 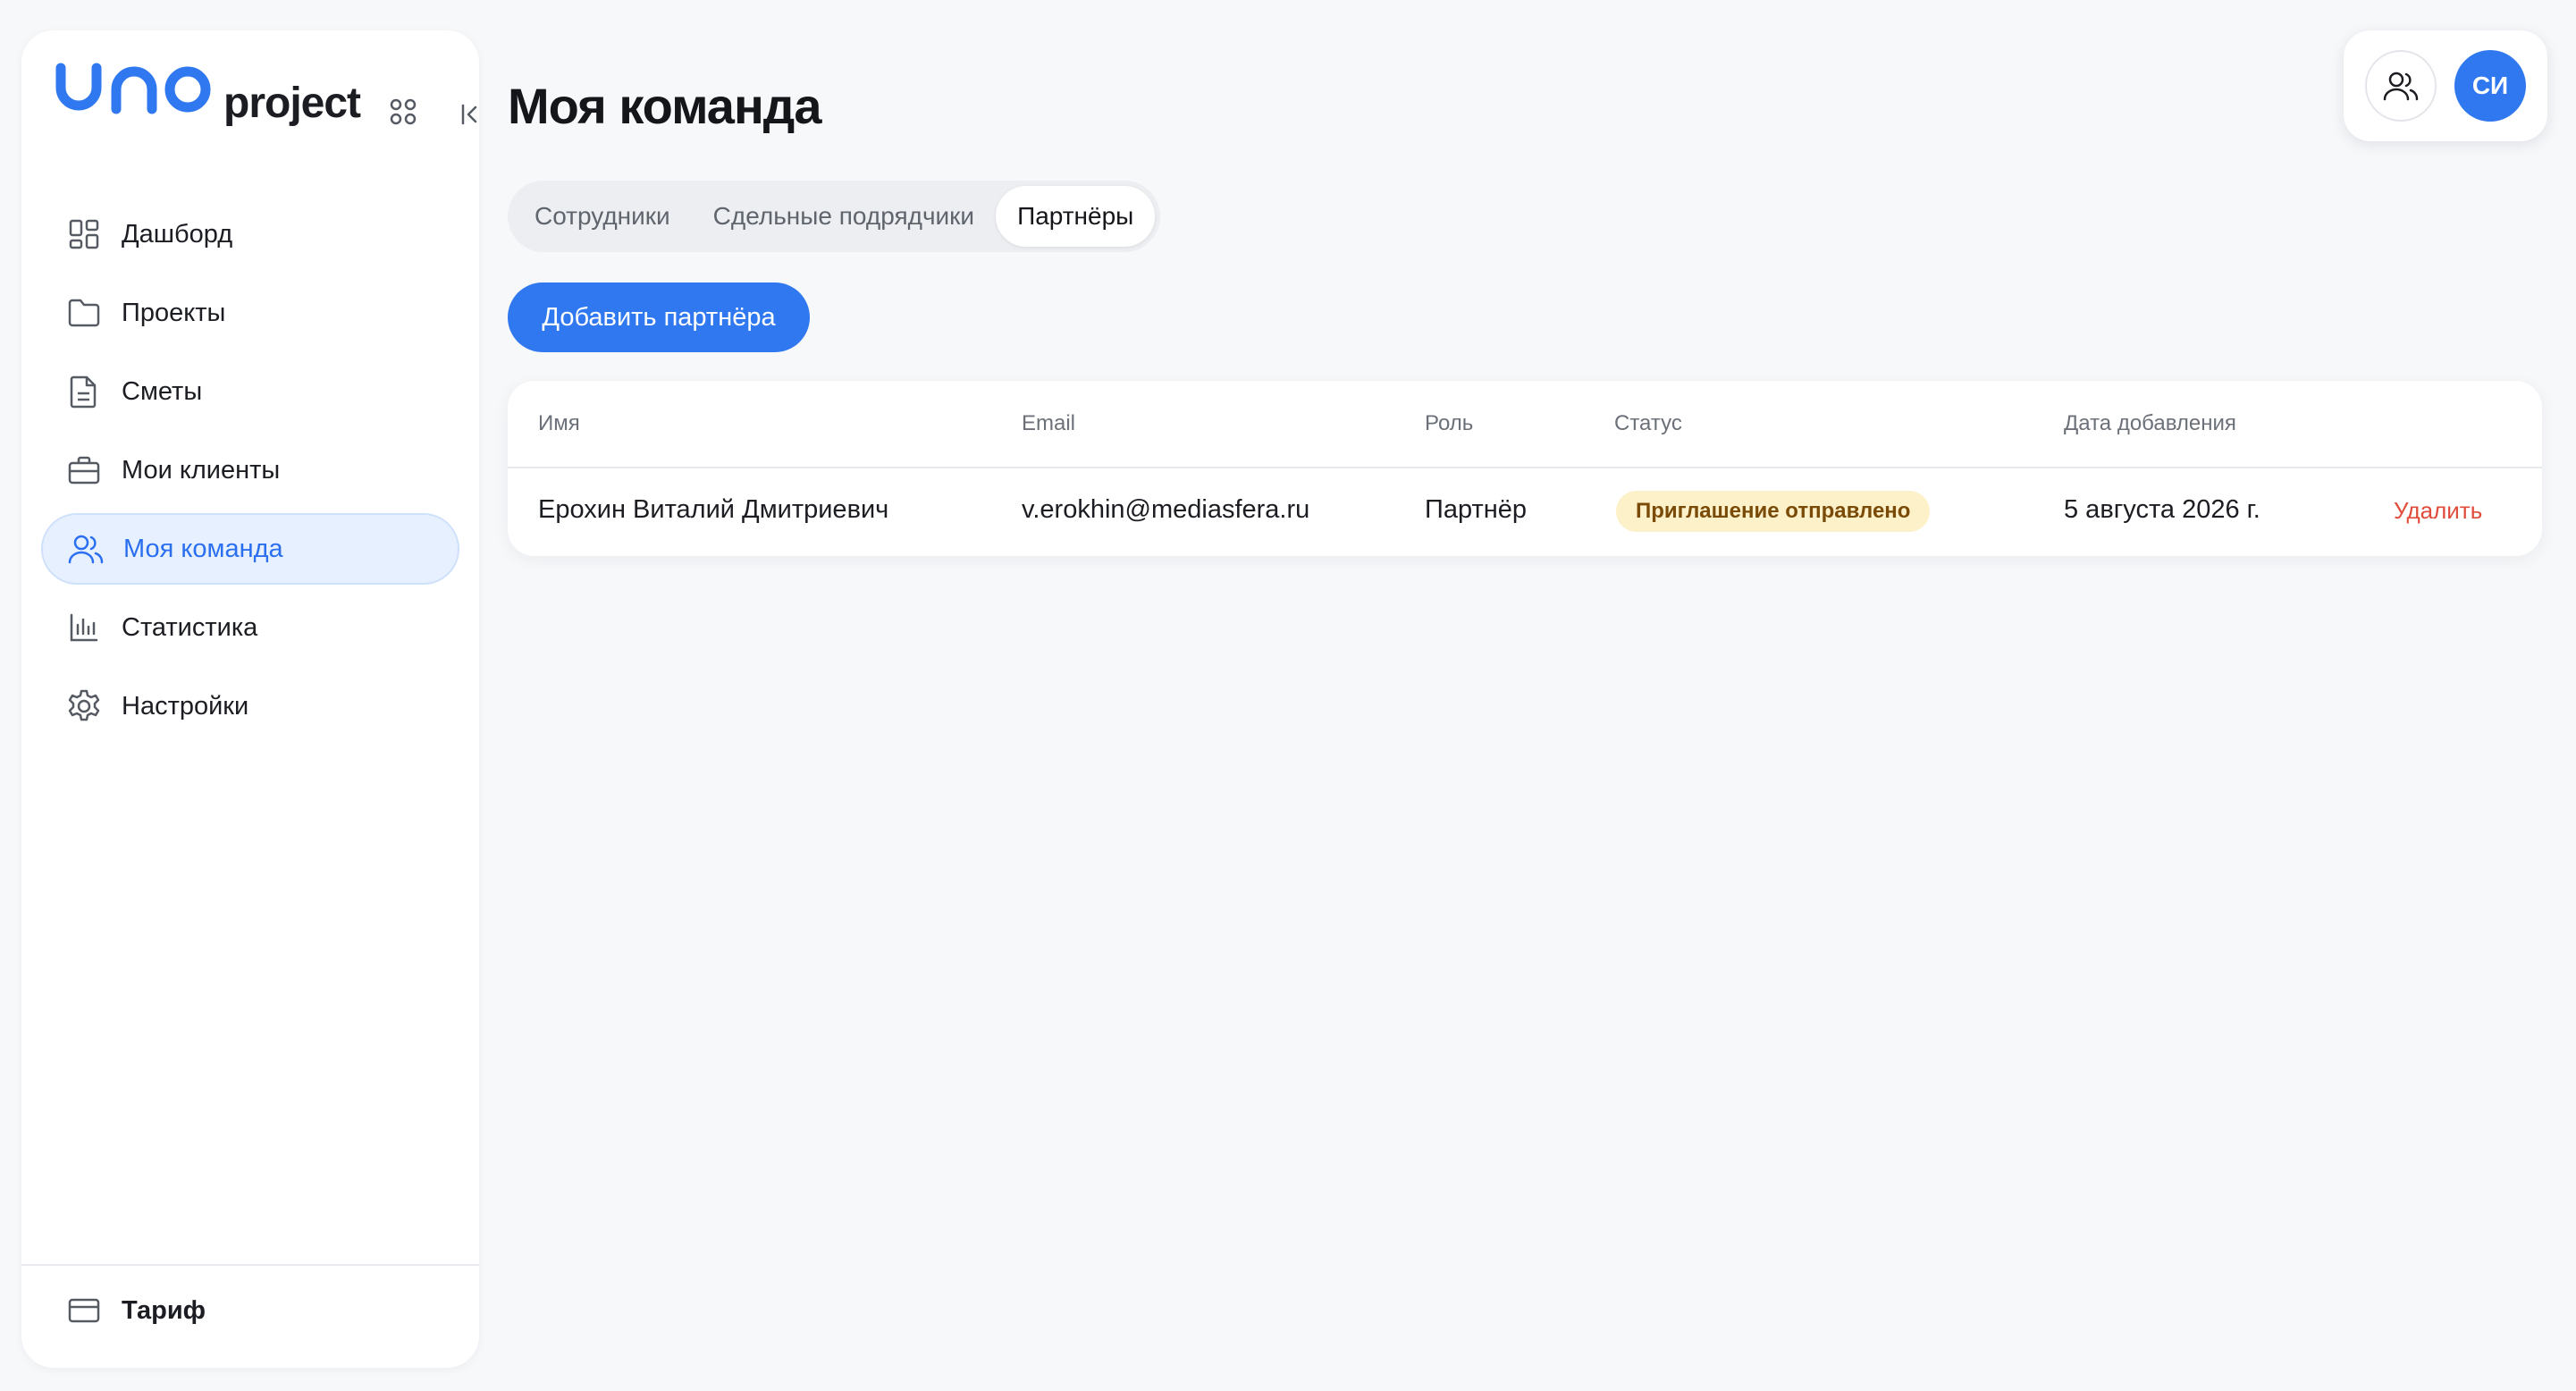 What do you see at coordinates (203, 549) in the screenshot?
I see `sidebar-item-label: Моя команда` at bounding box center [203, 549].